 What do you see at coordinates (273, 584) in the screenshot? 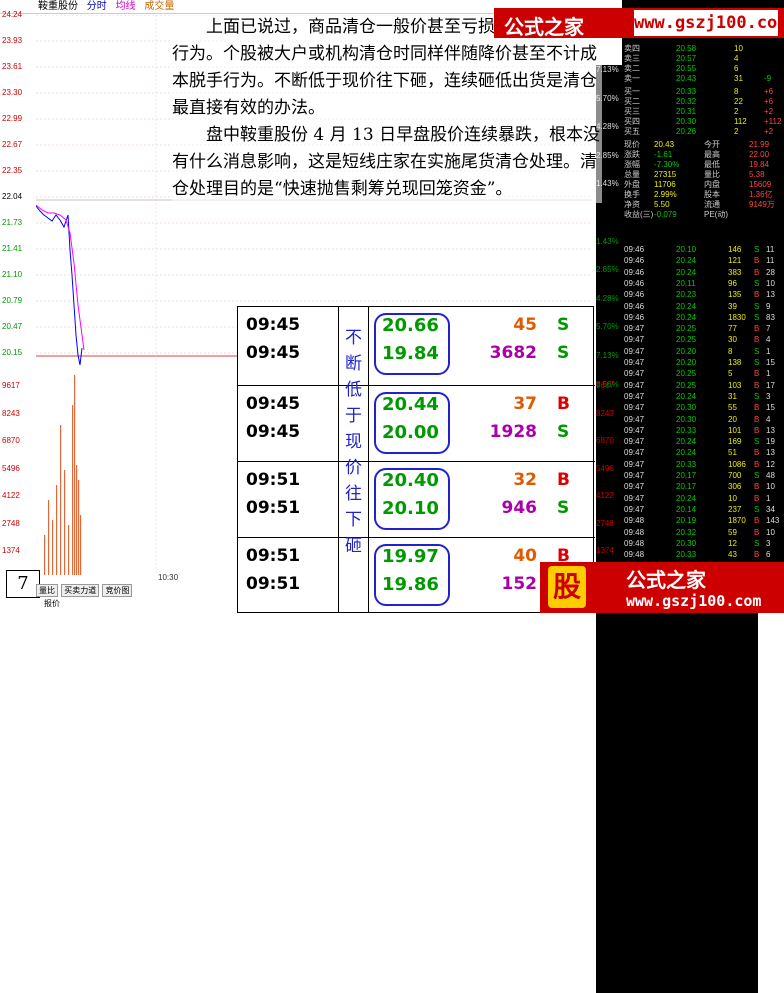
I see `trade-time: 09:51` at bounding box center [273, 584].